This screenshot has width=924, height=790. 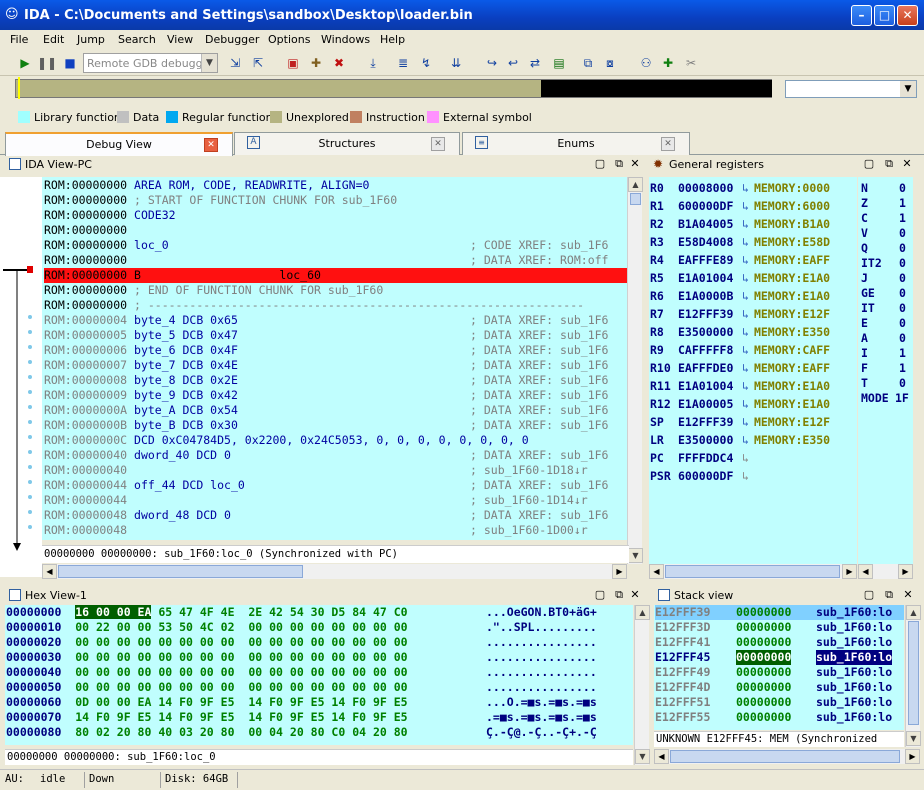 What do you see at coordinates (279, 732) in the screenshot?
I see `hex-bytes: 40 03 20 80 00 04 20 80 C0 04 20 80` at bounding box center [279, 732].